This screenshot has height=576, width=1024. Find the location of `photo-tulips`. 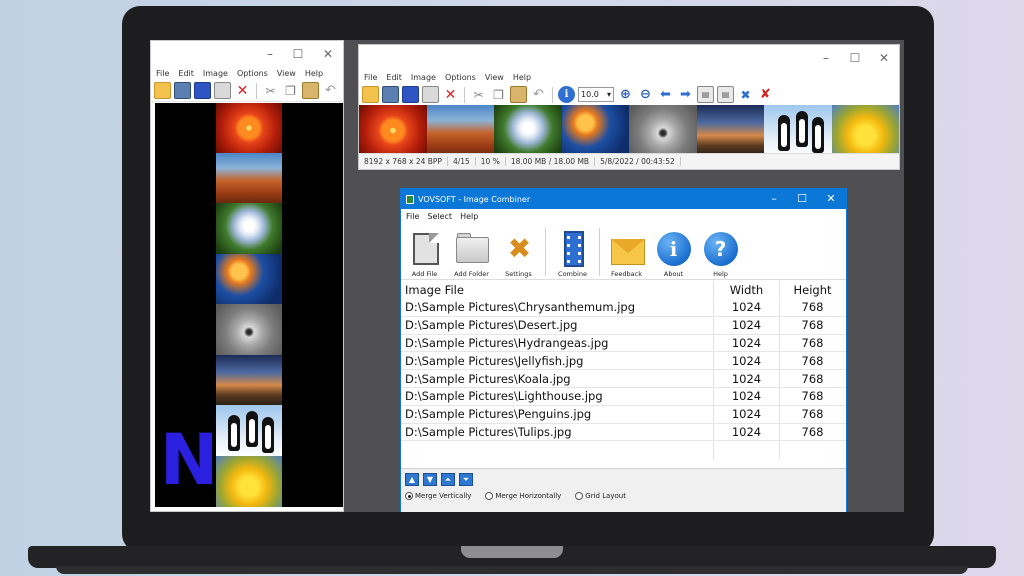

photo-tulips is located at coordinates (249, 481).